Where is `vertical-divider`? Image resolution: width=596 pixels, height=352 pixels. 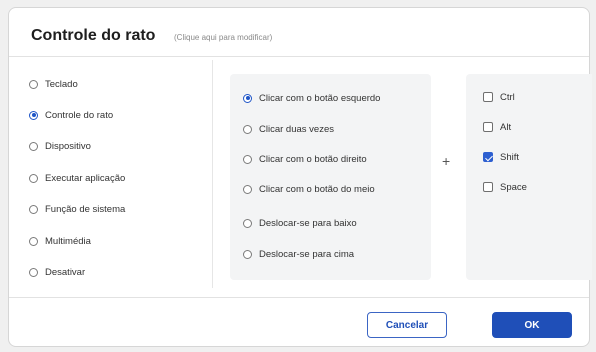
vertical-divider is located at coordinates (212, 174).